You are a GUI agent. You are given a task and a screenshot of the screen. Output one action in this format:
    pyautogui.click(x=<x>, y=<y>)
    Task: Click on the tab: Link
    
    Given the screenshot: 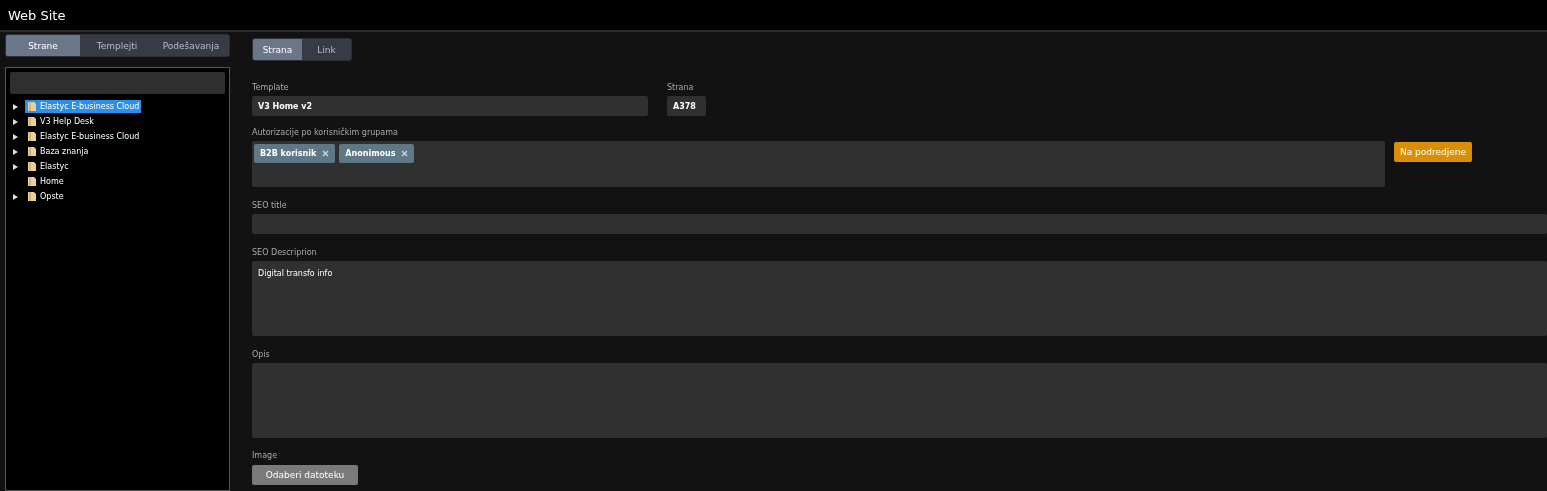 What is the action you would take?
    pyautogui.click(x=326, y=49)
    